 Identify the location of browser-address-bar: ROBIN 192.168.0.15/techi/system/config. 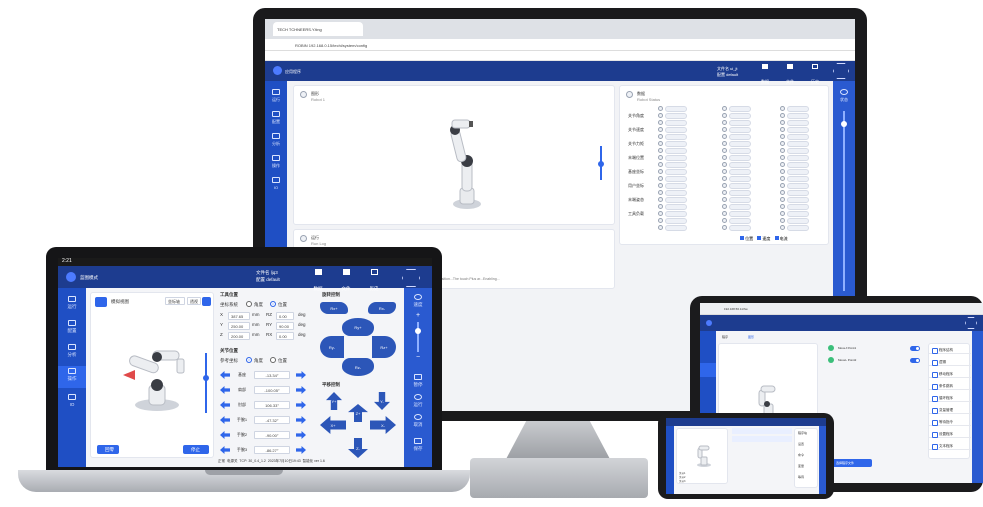
(560, 45).